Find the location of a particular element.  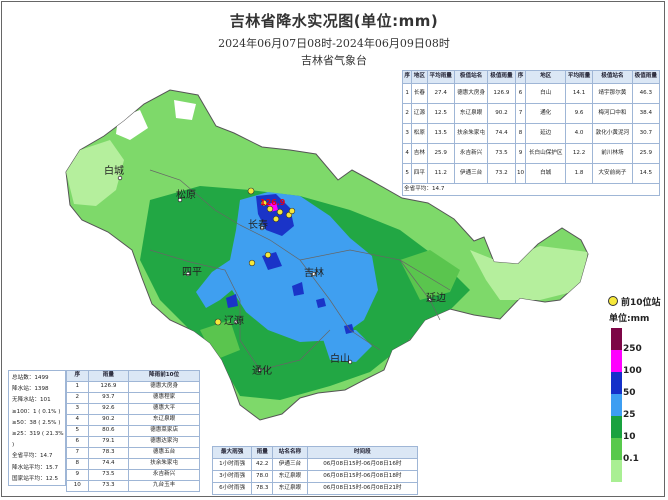

city-label-liaoyuan: 辽源 is located at coordinates (234, 321).